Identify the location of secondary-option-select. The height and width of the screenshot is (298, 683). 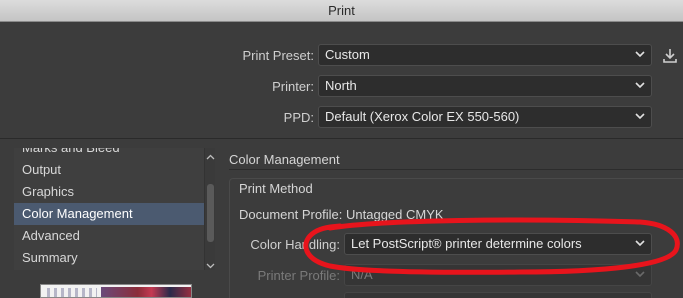
(498, 295).